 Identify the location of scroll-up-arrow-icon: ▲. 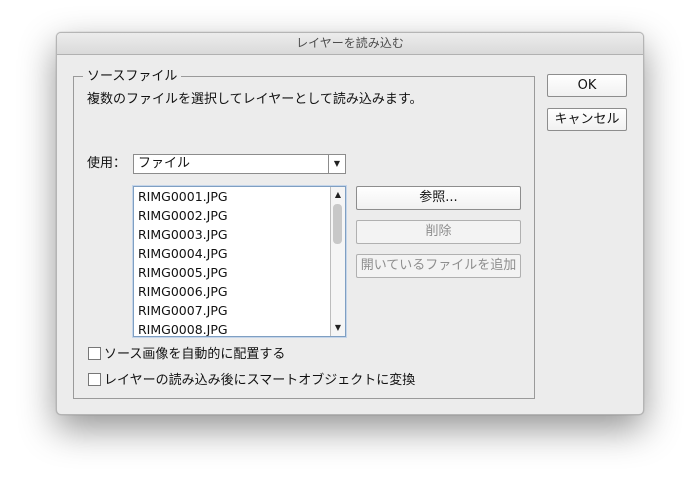
(338, 195).